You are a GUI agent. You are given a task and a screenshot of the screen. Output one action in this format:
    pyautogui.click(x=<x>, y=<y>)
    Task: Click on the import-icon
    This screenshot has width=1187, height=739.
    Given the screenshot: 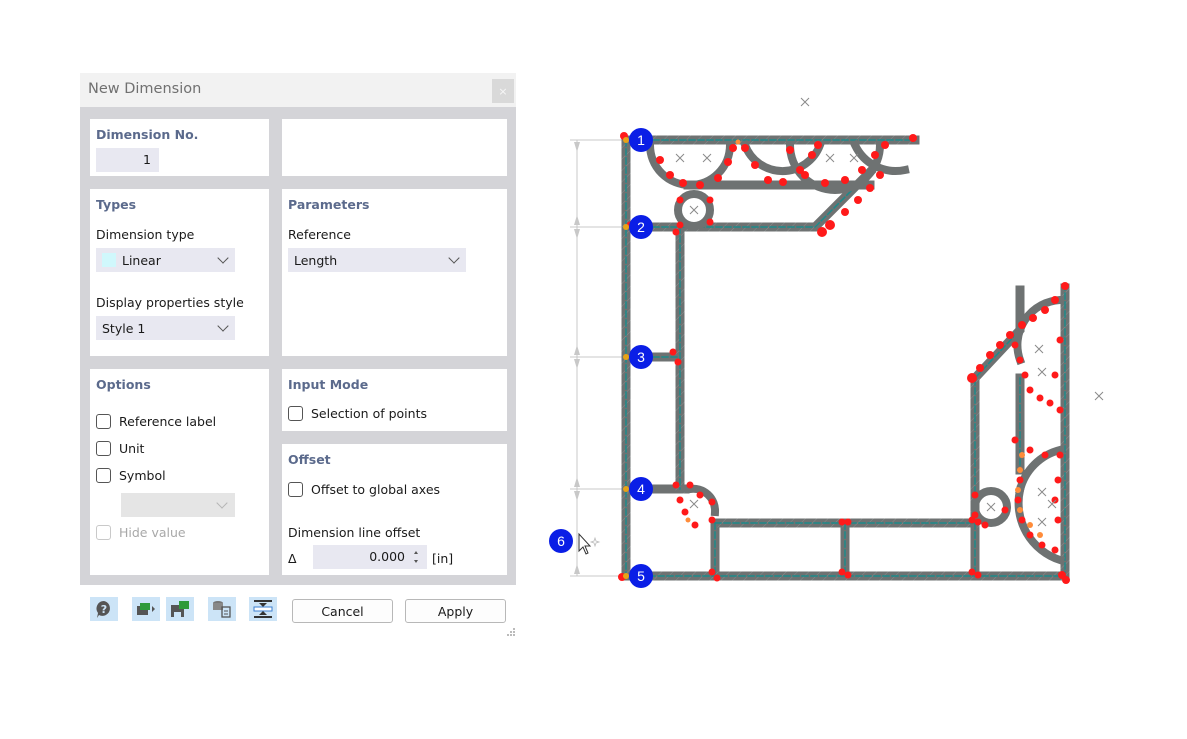 What is the action you would take?
    pyautogui.click(x=146, y=609)
    